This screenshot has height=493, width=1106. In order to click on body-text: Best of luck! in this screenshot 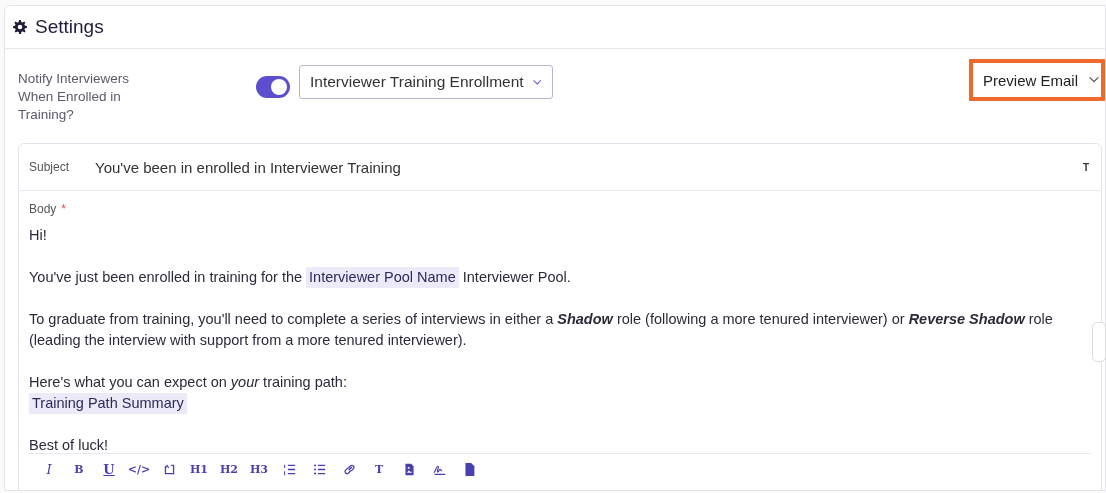, I will do `click(68, 445)`.